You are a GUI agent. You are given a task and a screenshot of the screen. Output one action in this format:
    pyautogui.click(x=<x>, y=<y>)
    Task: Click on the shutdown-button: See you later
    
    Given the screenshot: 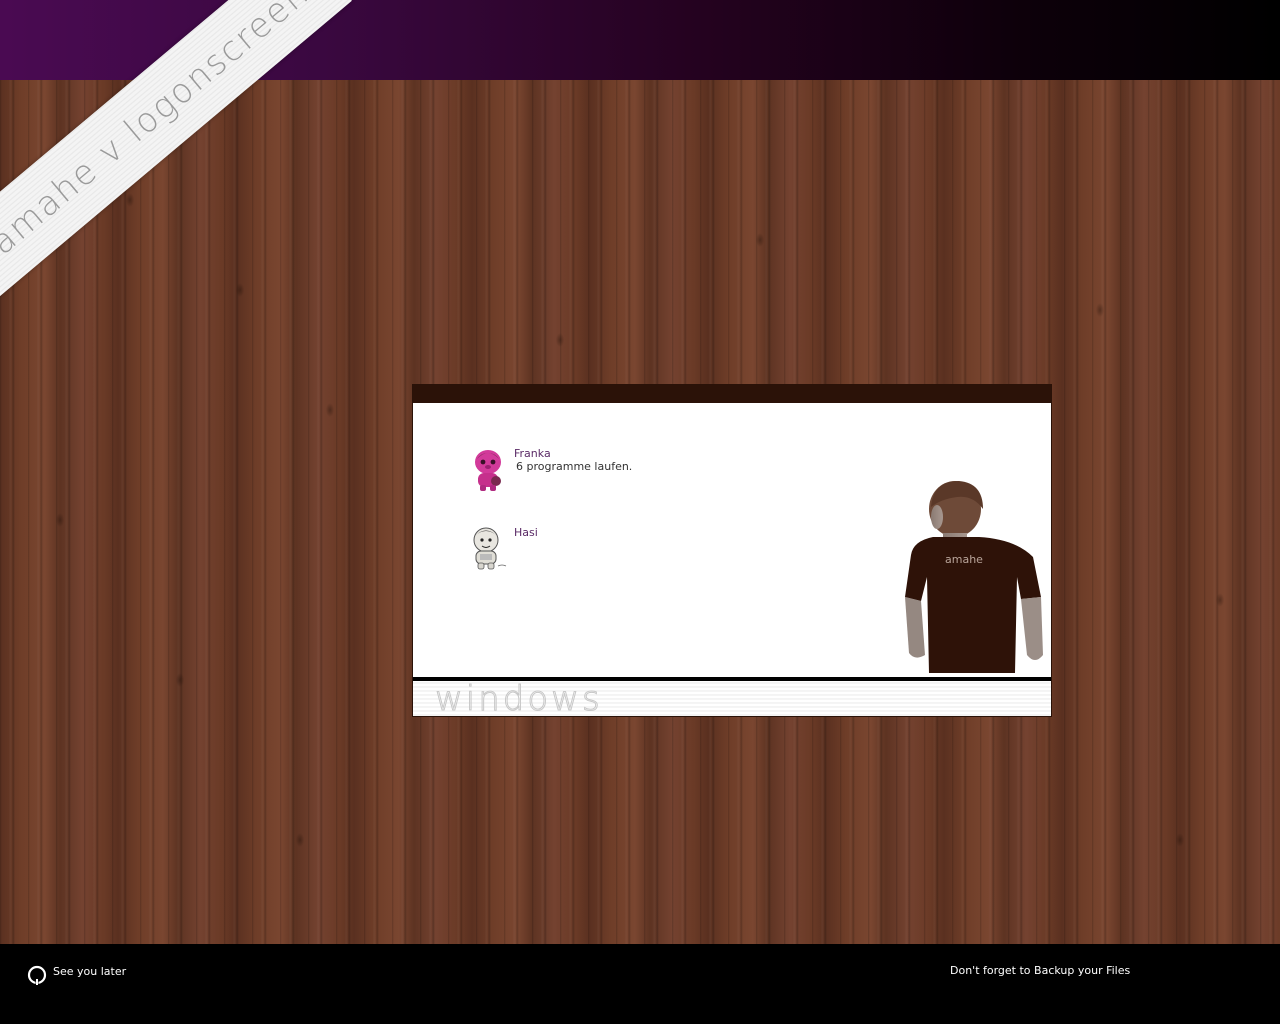 What is the action you would take?
    pyautogui.click(x=76, y=975)
    